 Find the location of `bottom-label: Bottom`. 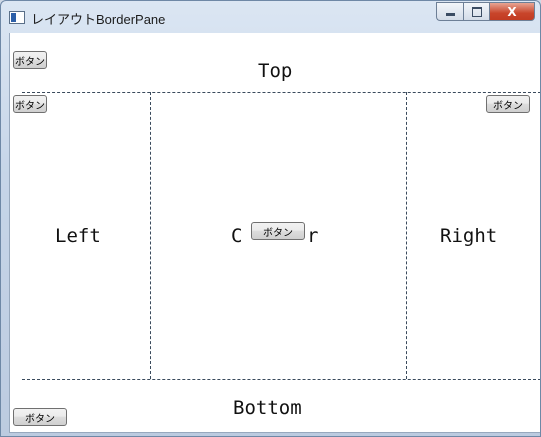

bottom-label: Bottom is located at coordinates (267, 408).